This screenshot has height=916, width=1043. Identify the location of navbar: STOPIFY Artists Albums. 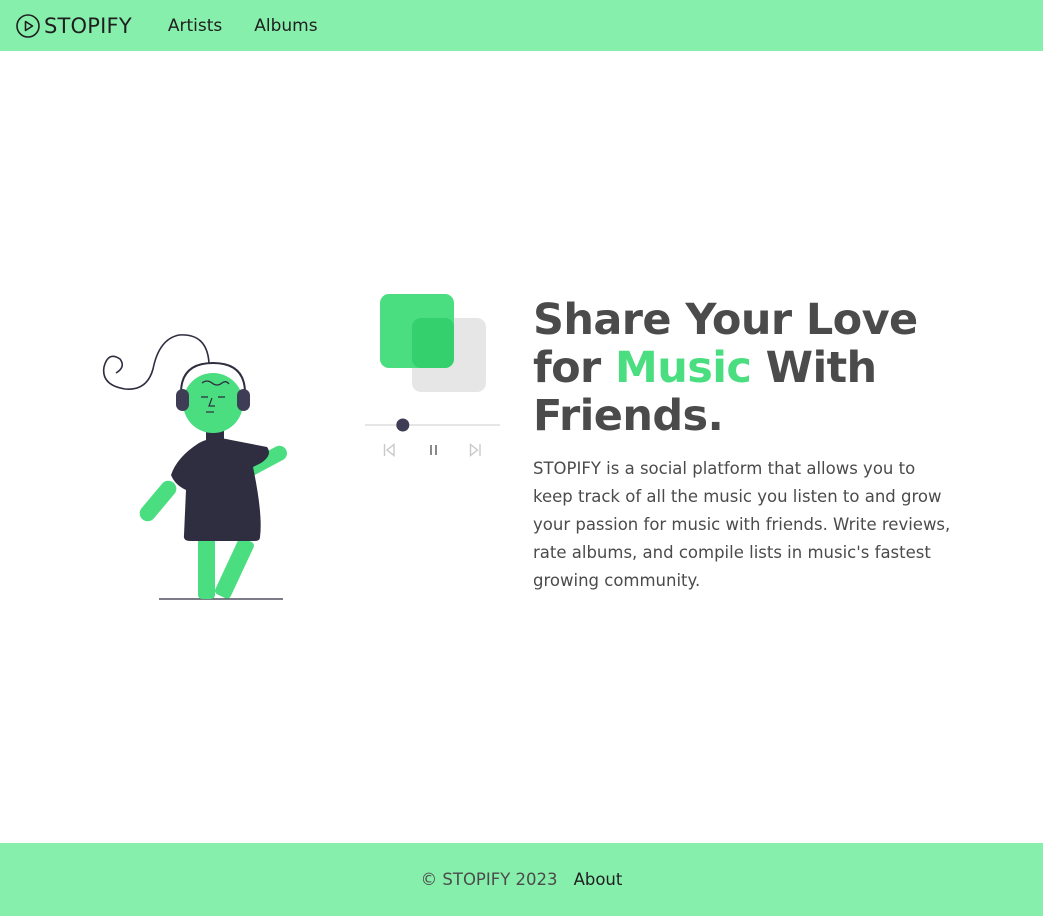
(521, 25).